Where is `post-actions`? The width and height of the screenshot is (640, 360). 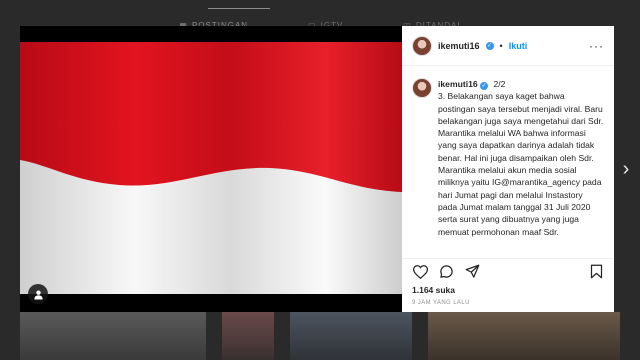
post-actions is located at coordinates (508, 271).